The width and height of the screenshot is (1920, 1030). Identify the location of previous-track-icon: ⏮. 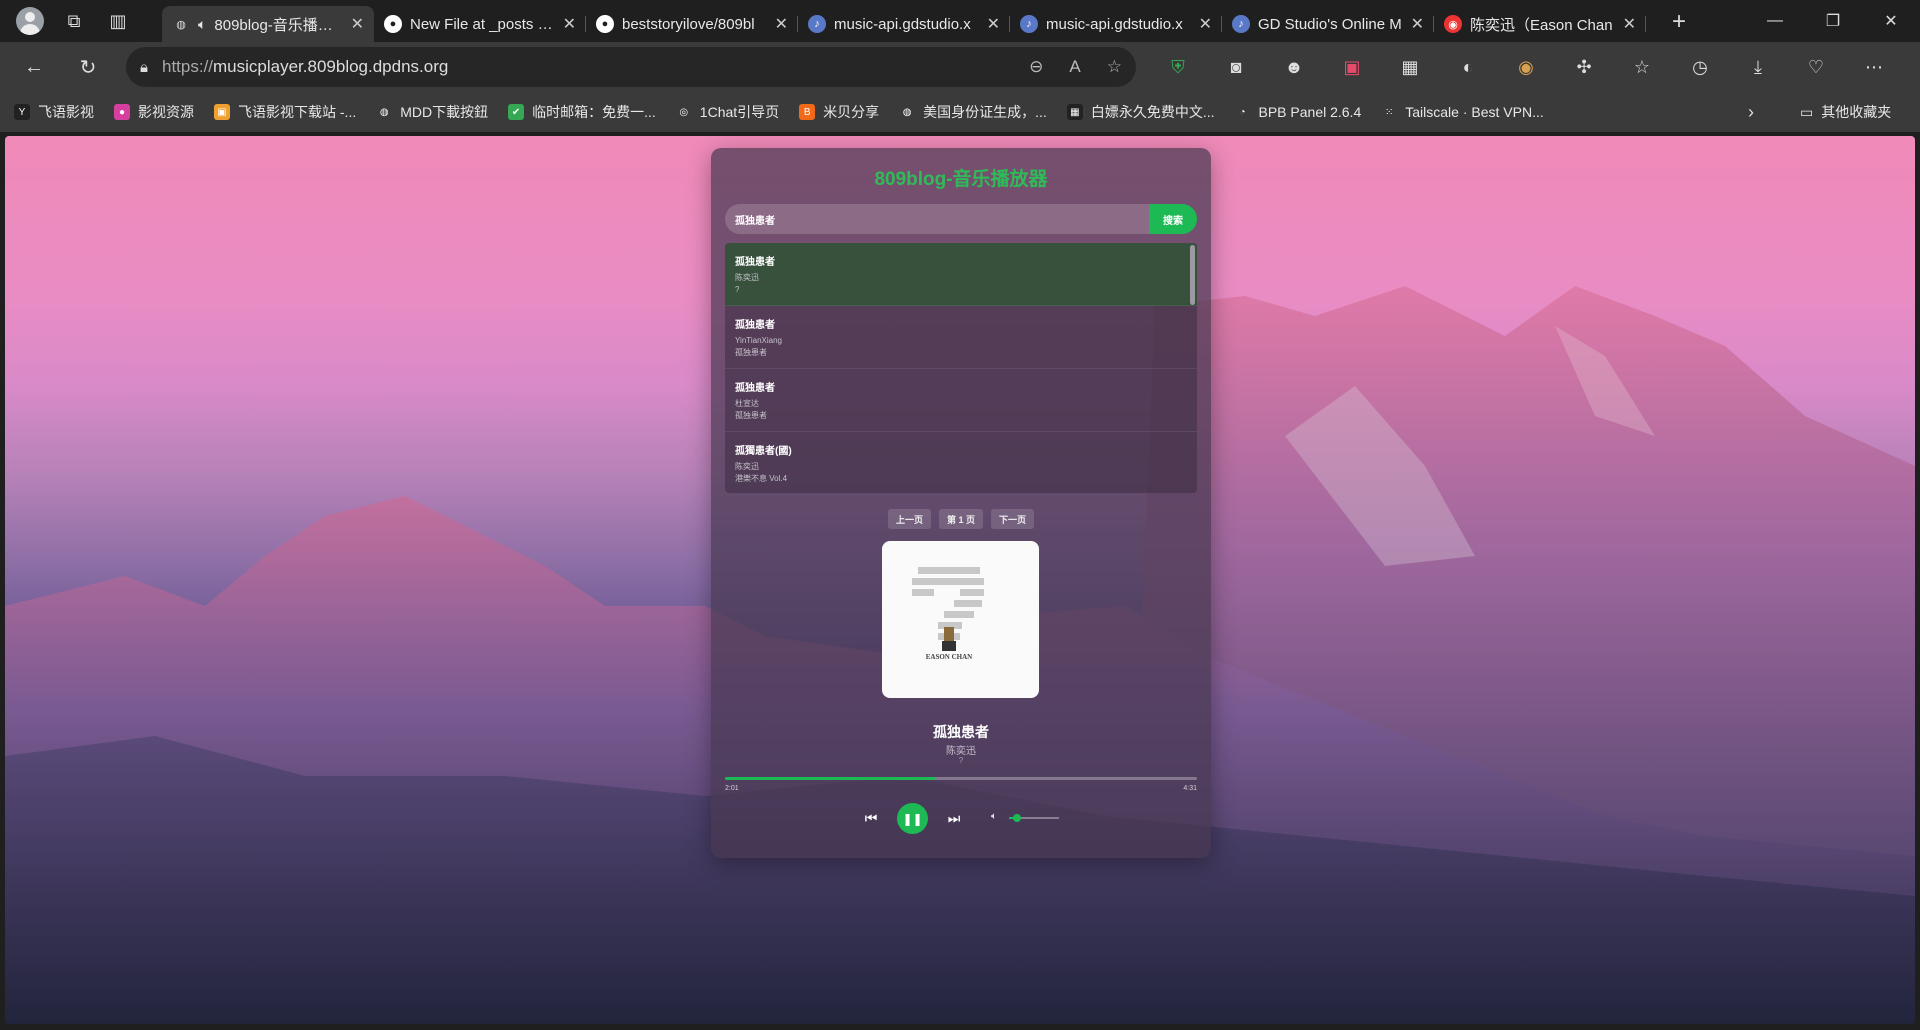
(871, 818).